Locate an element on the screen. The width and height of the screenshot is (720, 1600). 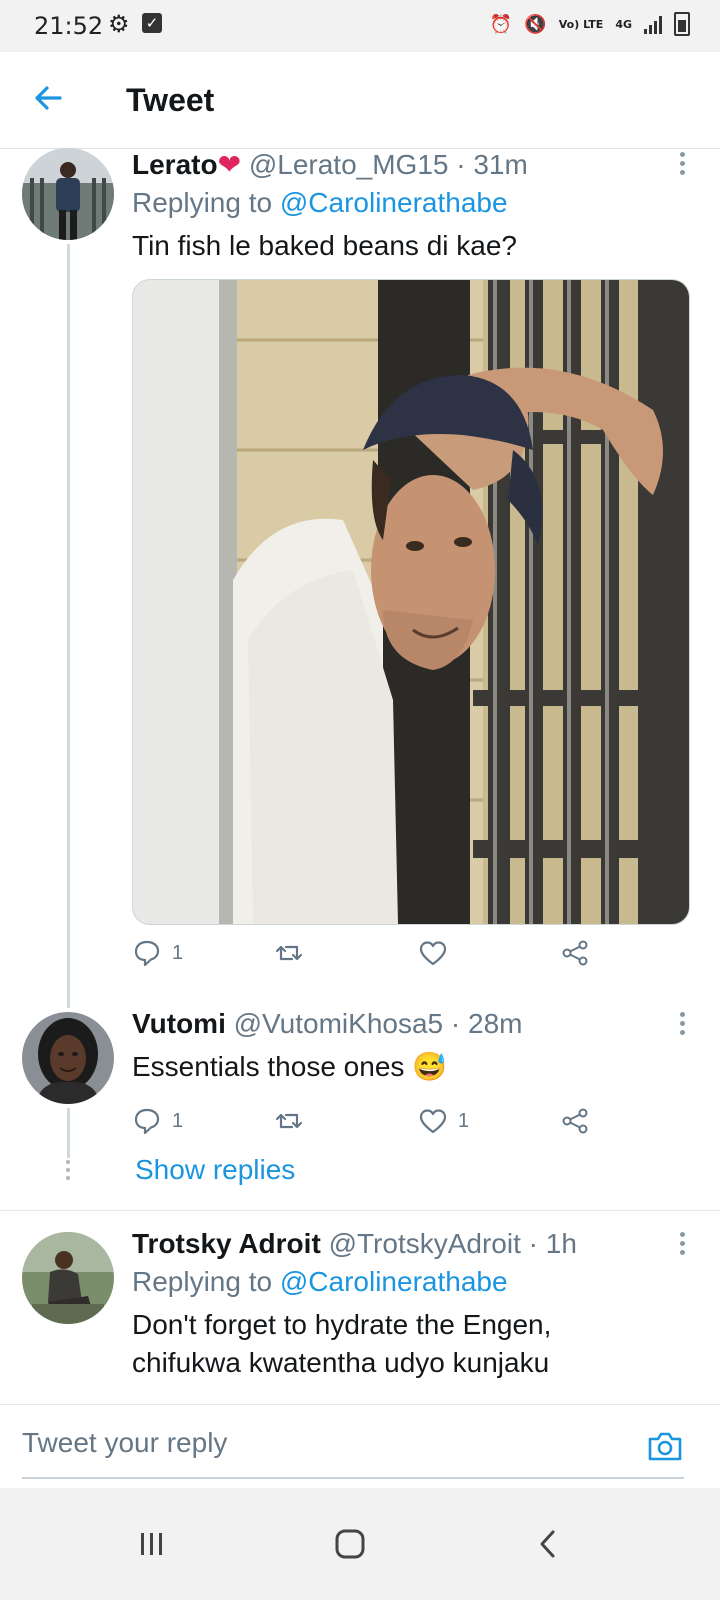
nav-back-icon is located at coordinates (548, 1544).